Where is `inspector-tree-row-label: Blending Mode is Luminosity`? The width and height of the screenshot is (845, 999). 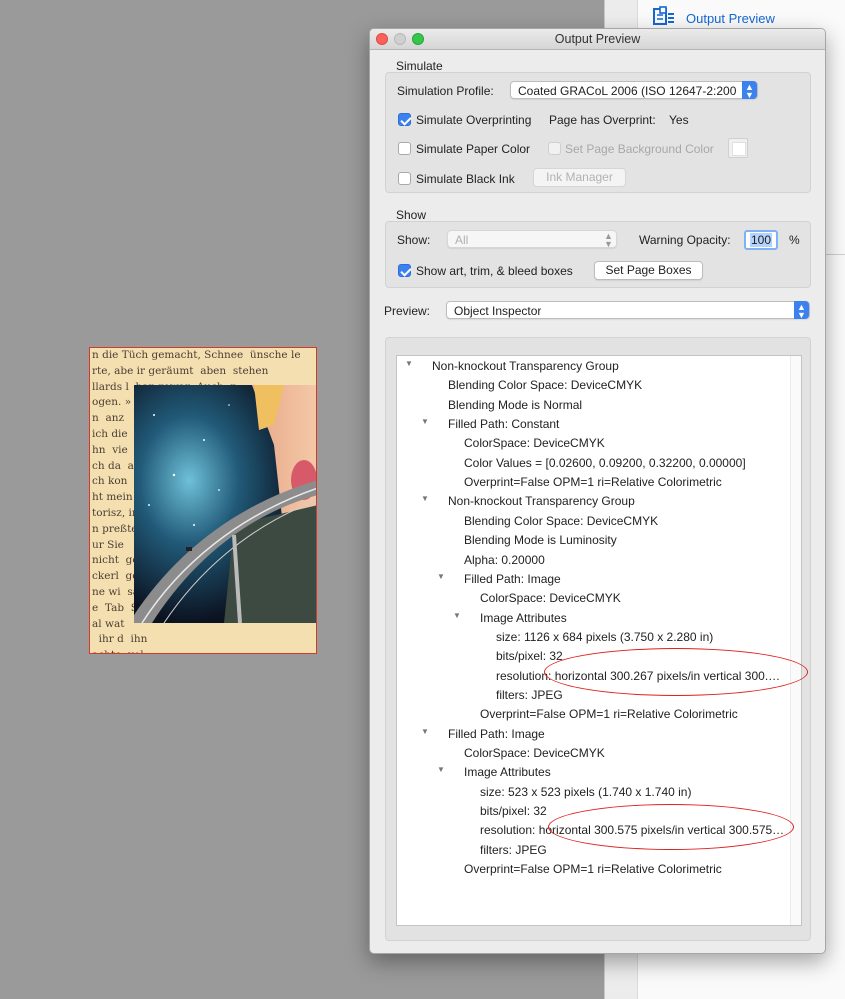
inspector-tree-row-label: Blending Mode is Luminosity is located at coordinates (540, 540).